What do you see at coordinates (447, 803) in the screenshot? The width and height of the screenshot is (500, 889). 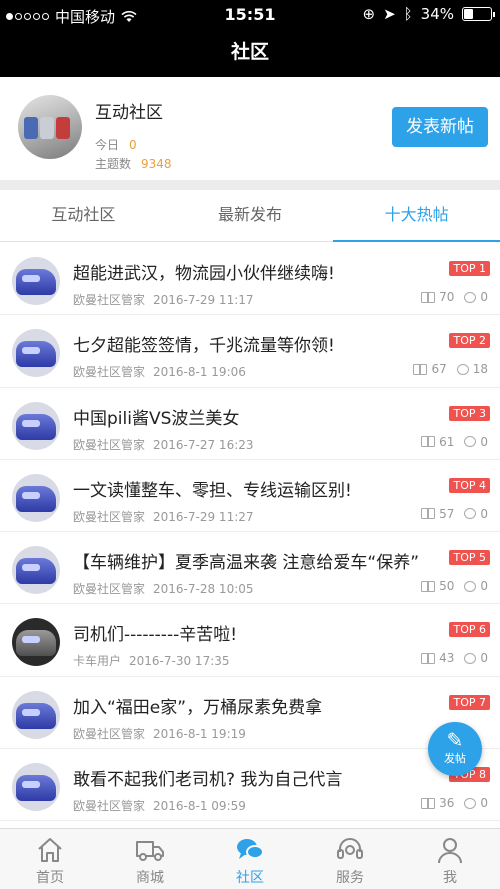 I see `view-count: 36` at bounding box center [447, 803].